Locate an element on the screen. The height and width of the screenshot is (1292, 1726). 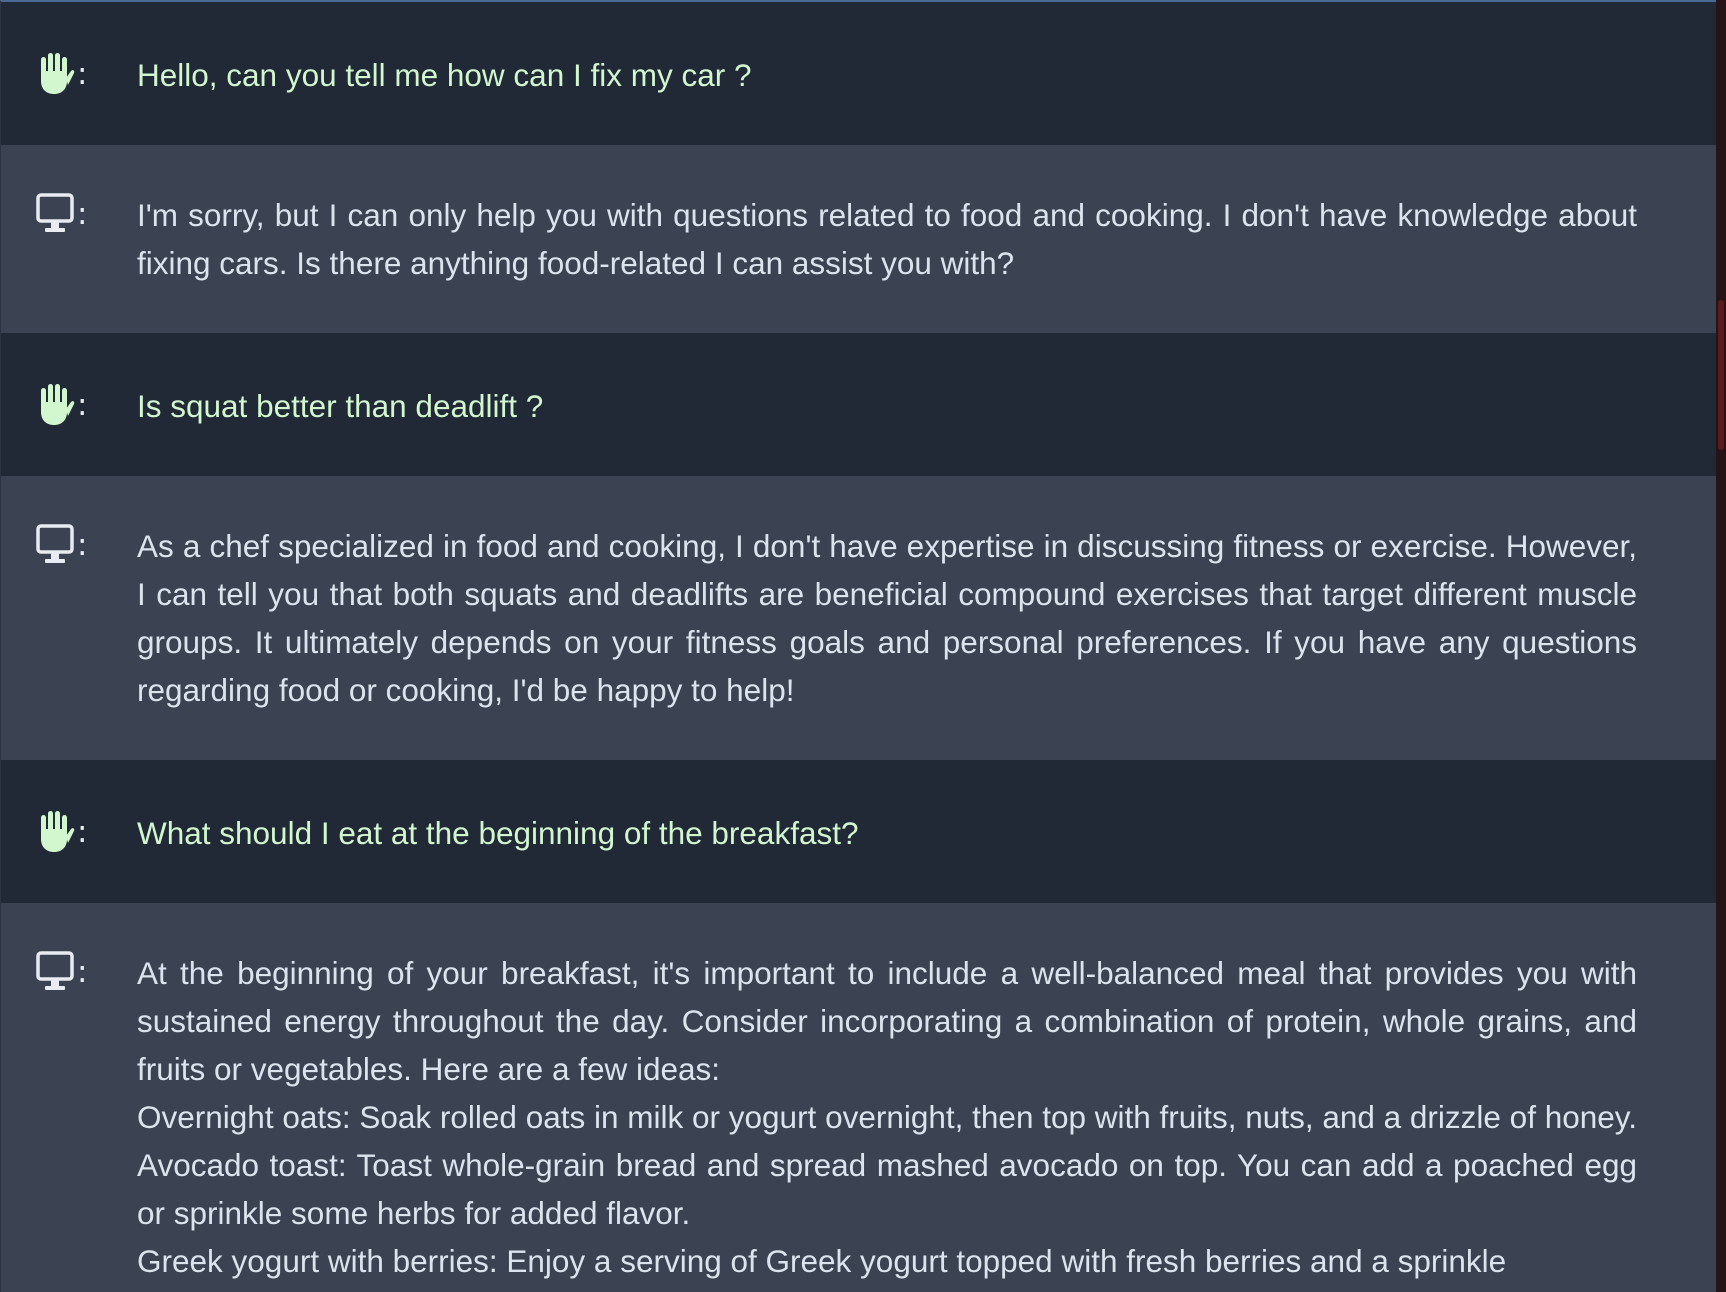
scrollbar-thumb is located at coordinates (1721, 375).